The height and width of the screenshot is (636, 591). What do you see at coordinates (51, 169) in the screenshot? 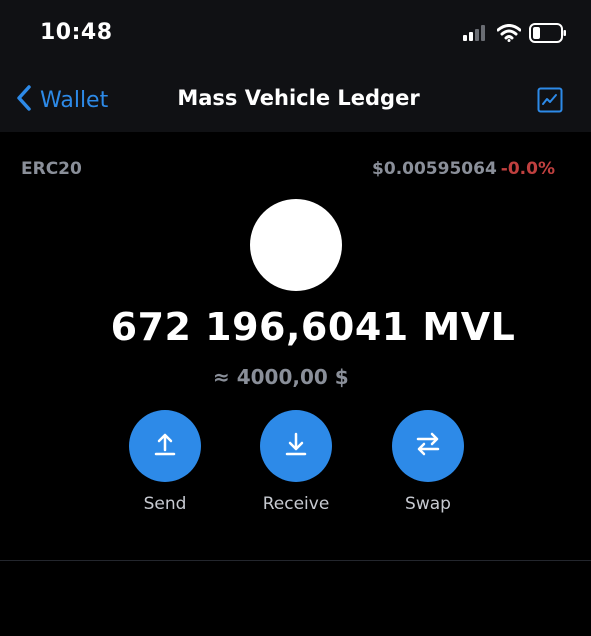
I see `token-standard-label: ERC20` at bounding box center [51, 169].